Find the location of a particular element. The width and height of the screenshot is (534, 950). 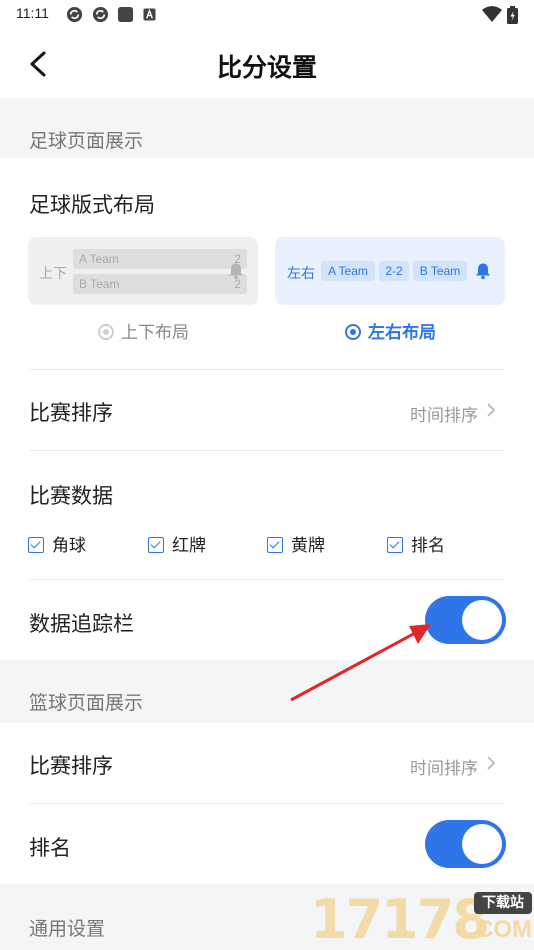

page-title: 比分设置 is located at coordinates (266, 67).